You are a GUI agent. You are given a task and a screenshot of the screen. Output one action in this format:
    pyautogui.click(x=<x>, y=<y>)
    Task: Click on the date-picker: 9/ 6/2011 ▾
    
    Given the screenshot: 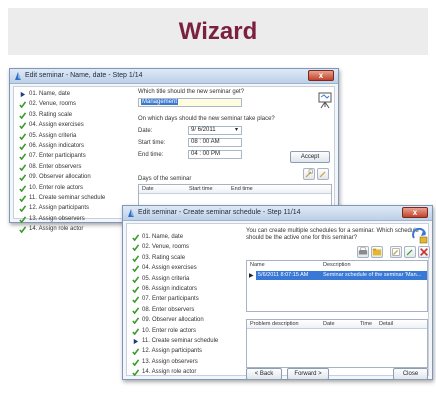 What is the action you would take?
    pyautogui.click(x=215, y=130)
    